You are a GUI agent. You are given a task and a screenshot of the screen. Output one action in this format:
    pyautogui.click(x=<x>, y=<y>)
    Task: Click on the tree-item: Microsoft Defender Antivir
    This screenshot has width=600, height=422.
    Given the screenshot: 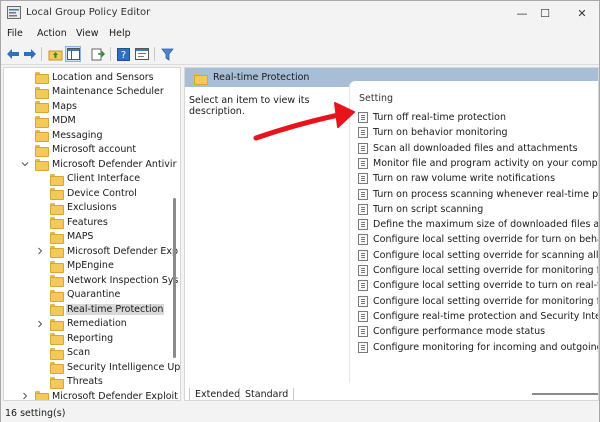 What is the action you would take?
    pyautogui.click(x=106, y=164)
    